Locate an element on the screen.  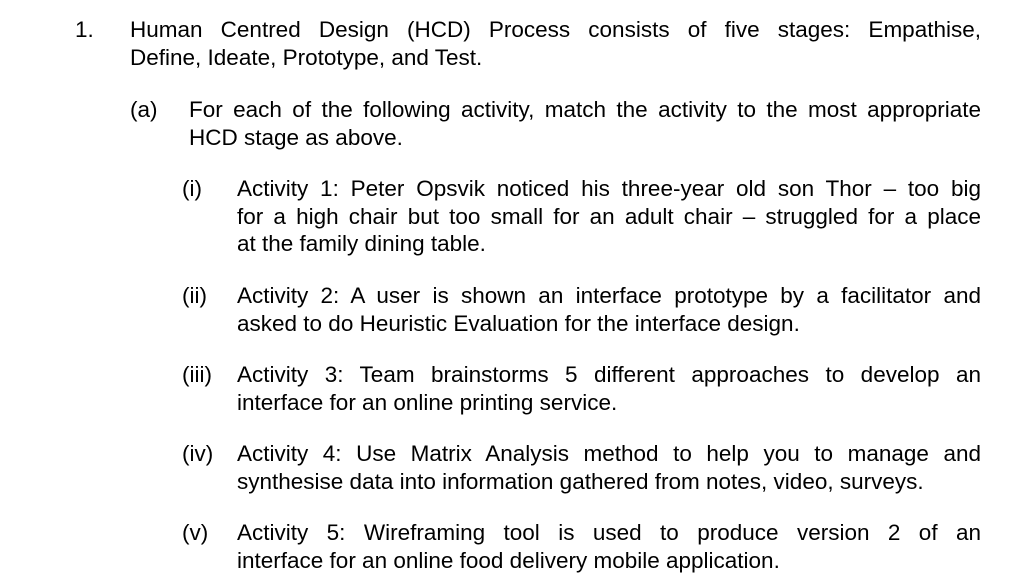
subpart-label: (i) is located at coordinates (192, 188).